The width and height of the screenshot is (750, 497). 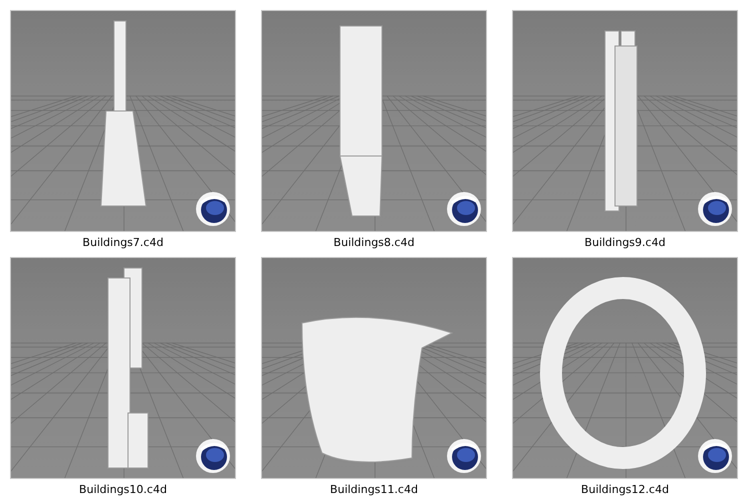 What do you see at coordinates (374, 242) in the screenshot?
I see `file-name: Buildings8.c4d` at bounding box center [374, 242].